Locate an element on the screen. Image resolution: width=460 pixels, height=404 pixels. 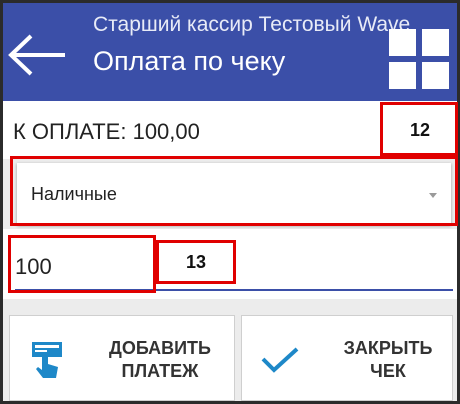
callout-box-amount is located at coordinates (82, 264).